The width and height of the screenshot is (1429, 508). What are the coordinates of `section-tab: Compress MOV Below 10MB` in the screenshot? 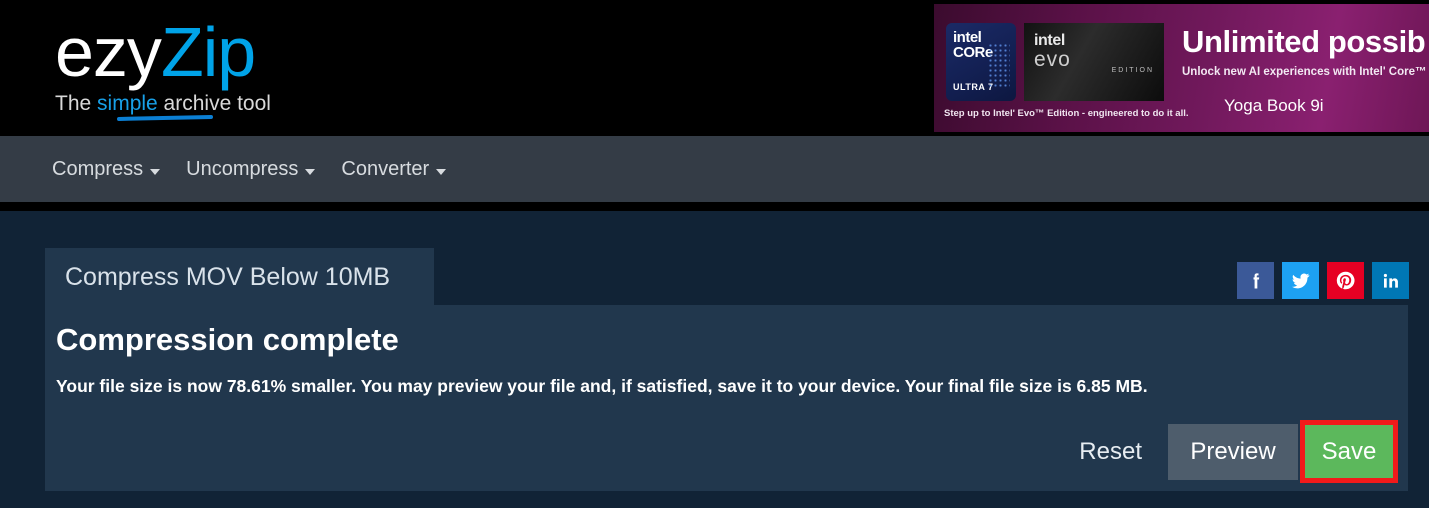 It's located at (239, 277).